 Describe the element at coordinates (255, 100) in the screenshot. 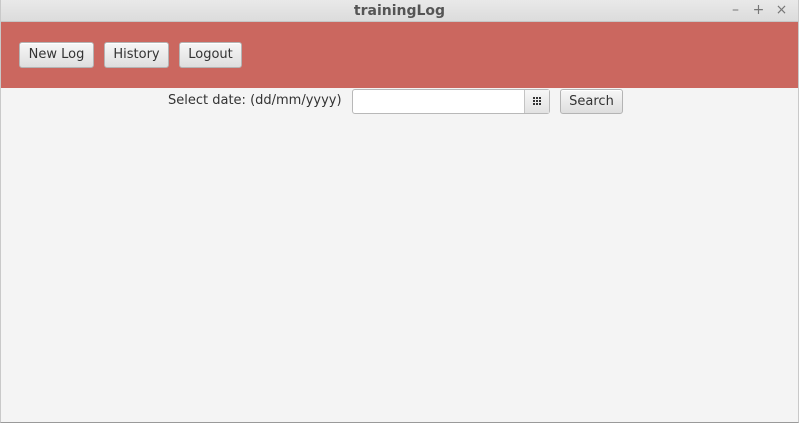

I see `select-date-label: Select date: (dd/mm/yyyy)` at that location.